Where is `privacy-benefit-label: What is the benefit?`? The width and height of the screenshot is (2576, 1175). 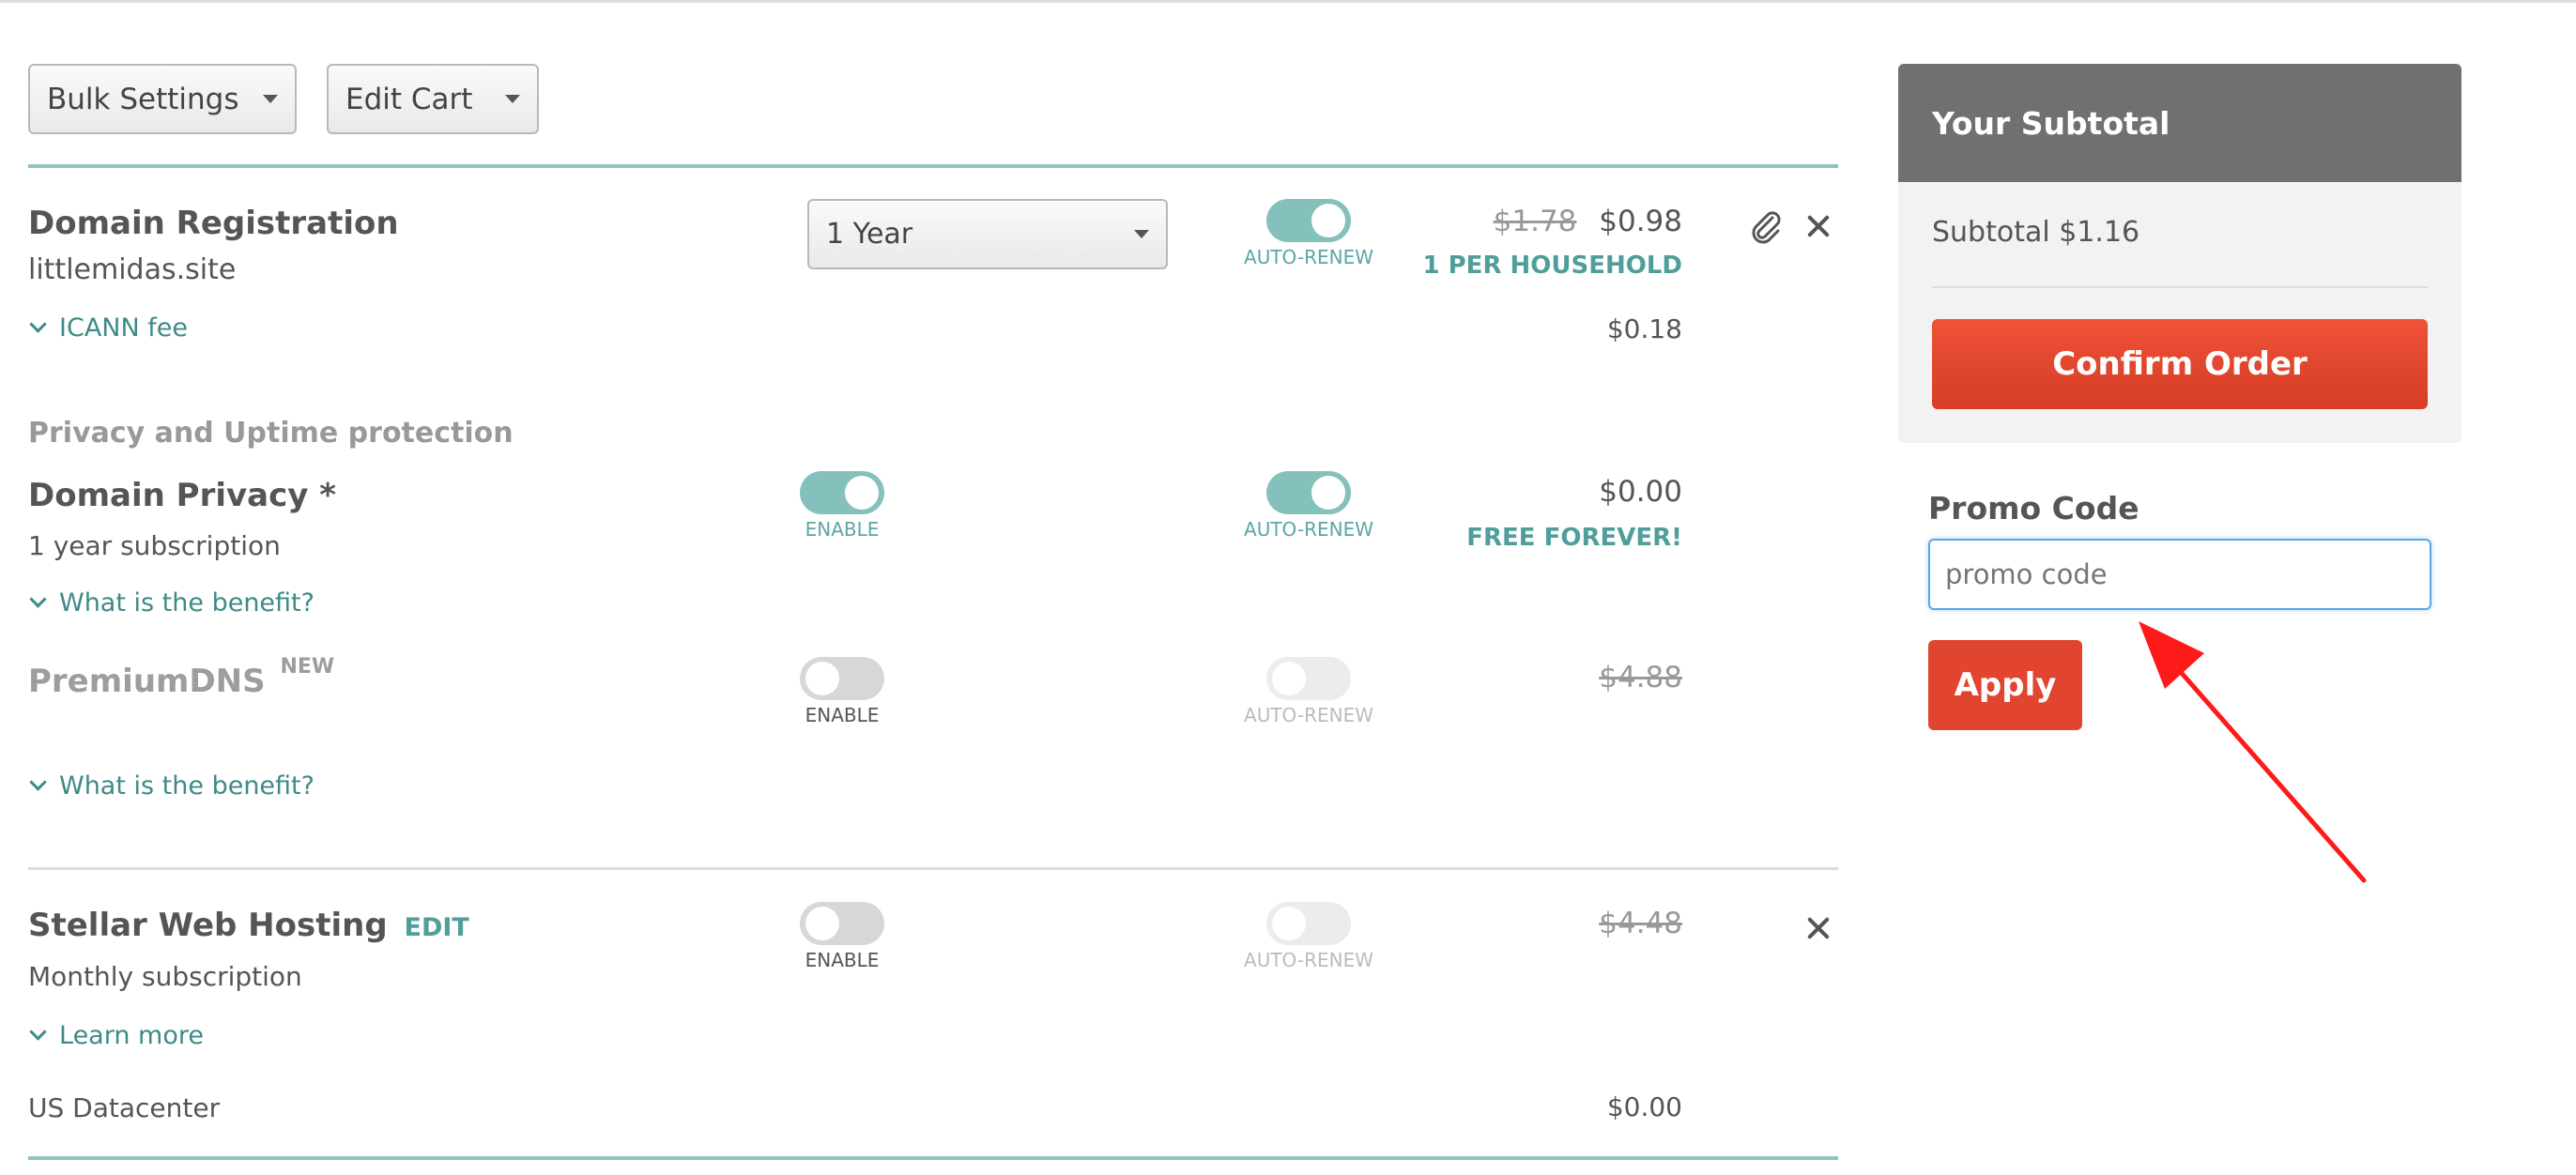 privacy-benefit-label: What is the benefit? is located at coordinates (186, 603).